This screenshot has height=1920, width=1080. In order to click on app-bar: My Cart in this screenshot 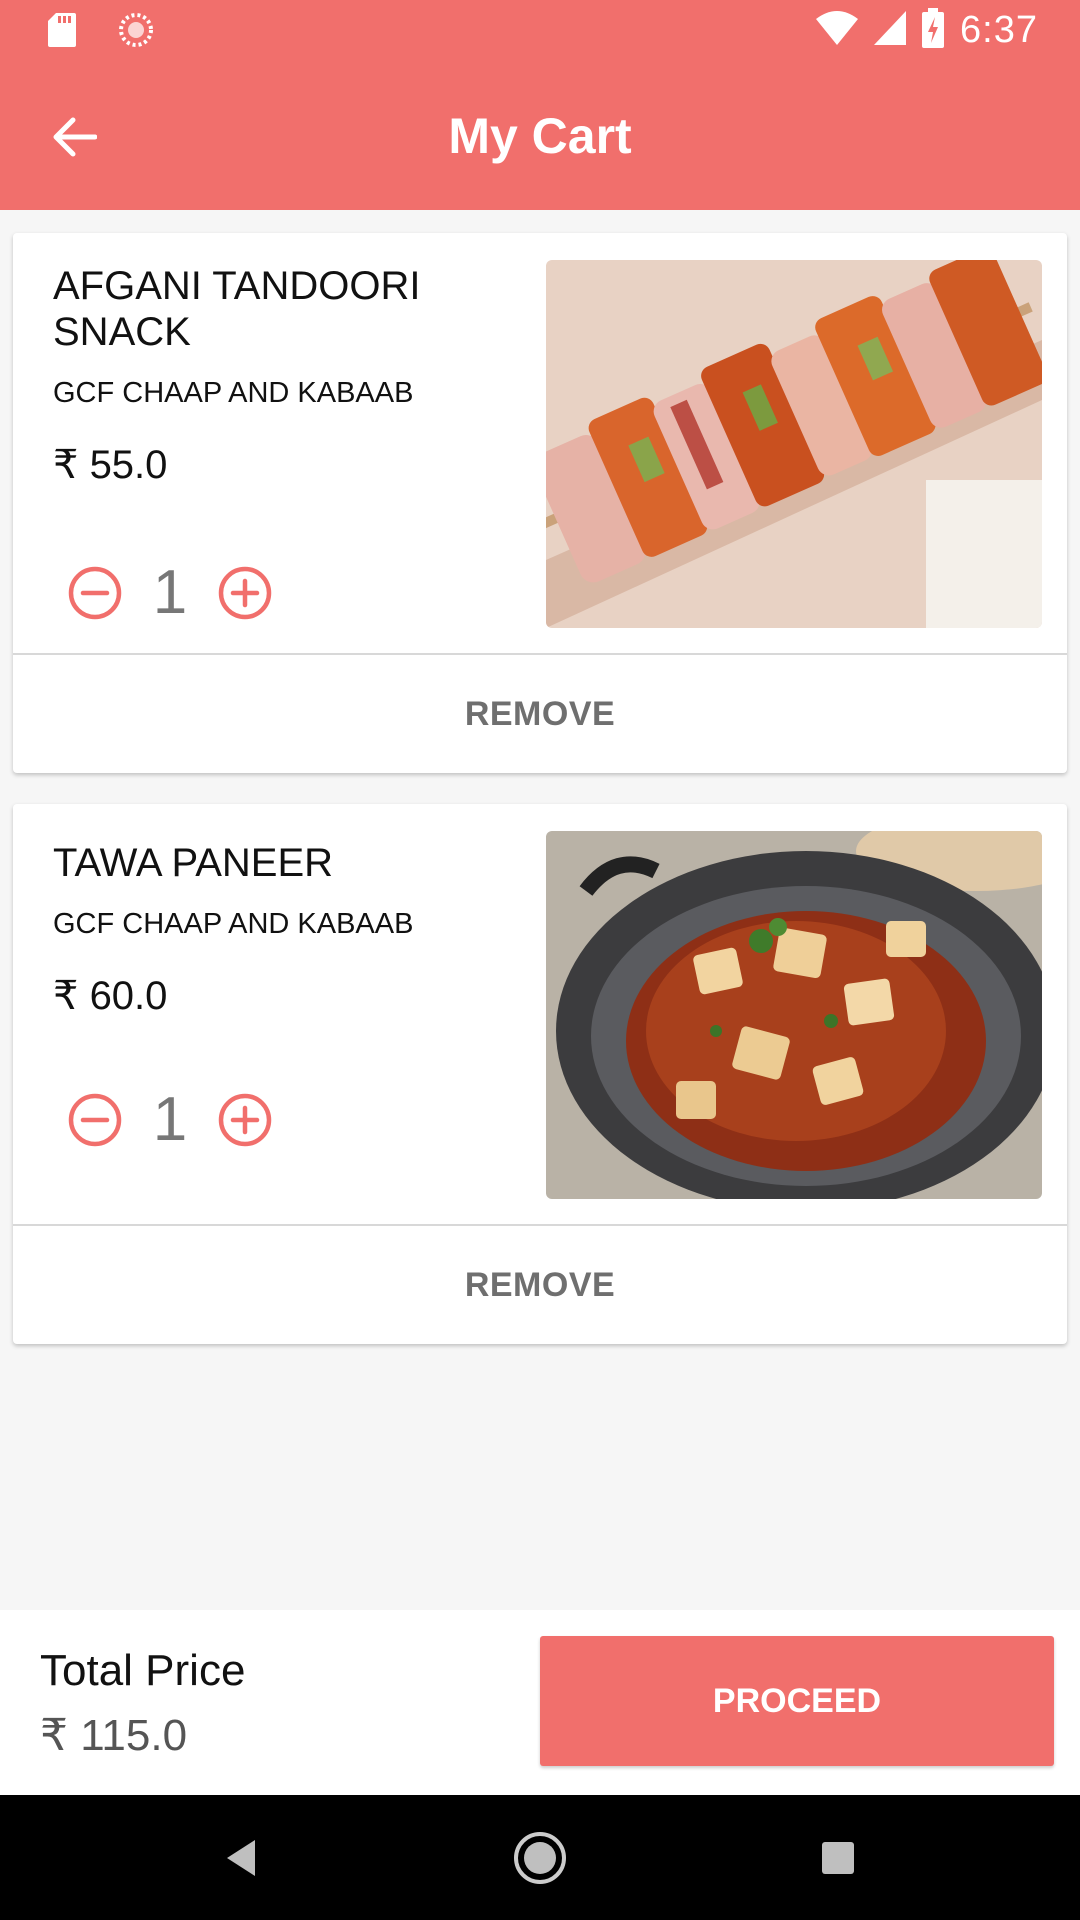, I will do `click(540, 136)`.